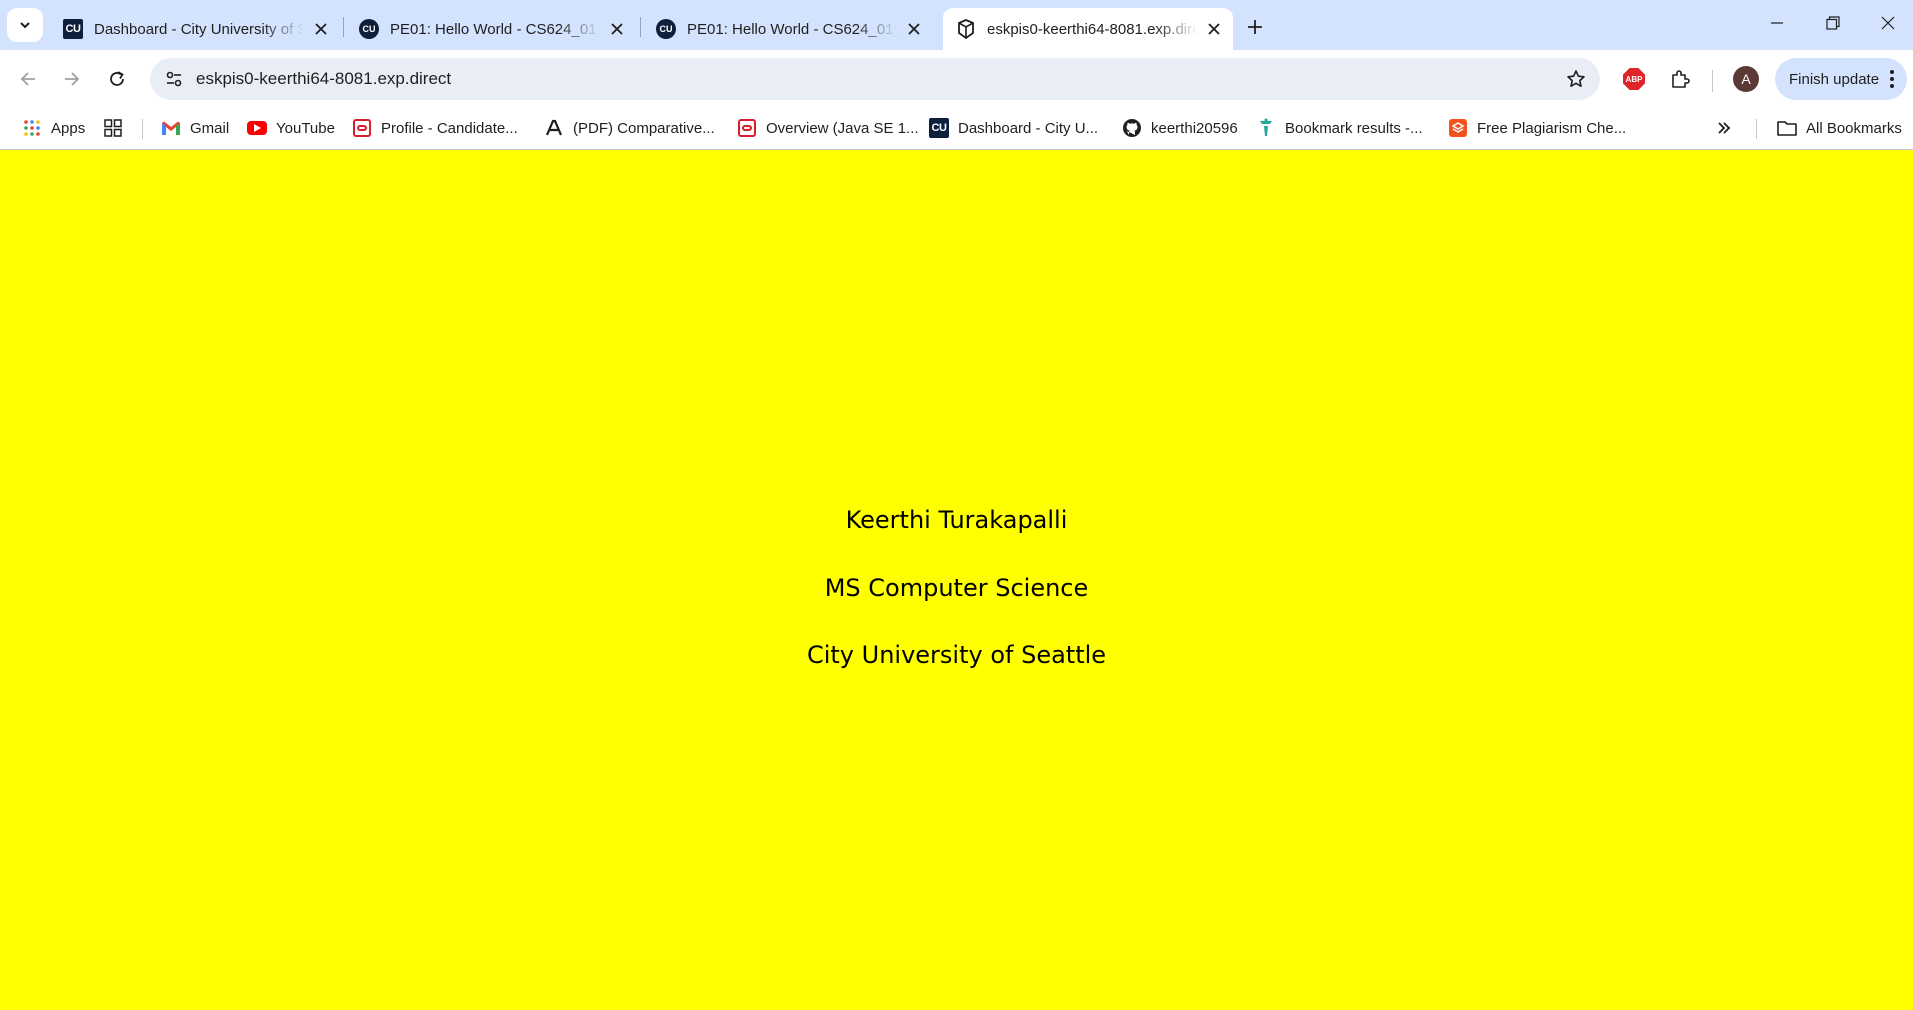 The width and height of the screenshot is (1913, 1010). I want to click on arrow-left-icon, so click(27, 79).